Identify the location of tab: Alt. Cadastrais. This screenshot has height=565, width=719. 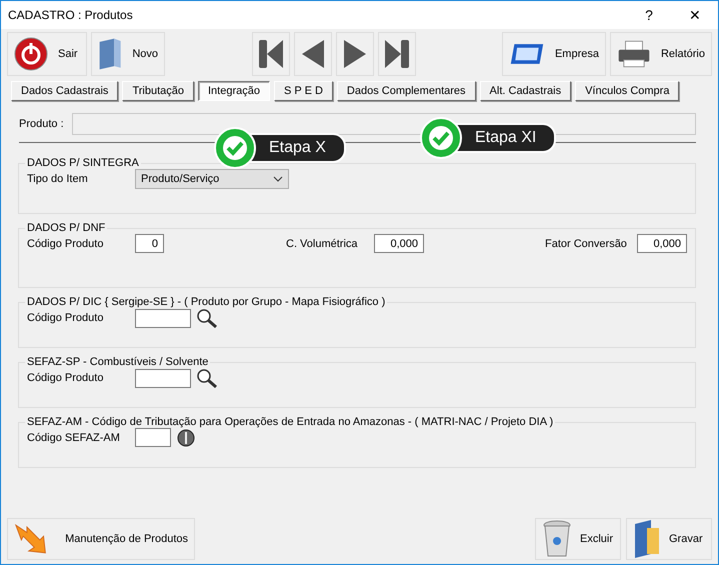
(526, 91).